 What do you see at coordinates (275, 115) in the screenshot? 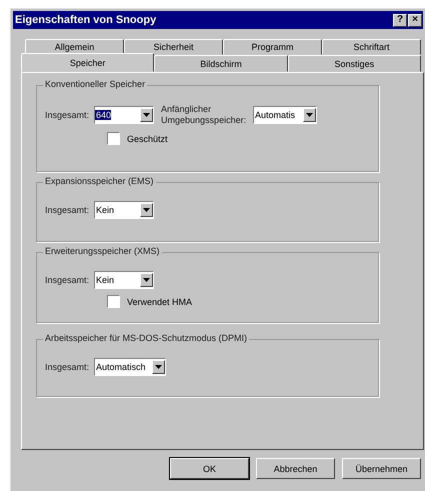
I see `dropdown-value: Automatis` at bounding box center [275, 115].